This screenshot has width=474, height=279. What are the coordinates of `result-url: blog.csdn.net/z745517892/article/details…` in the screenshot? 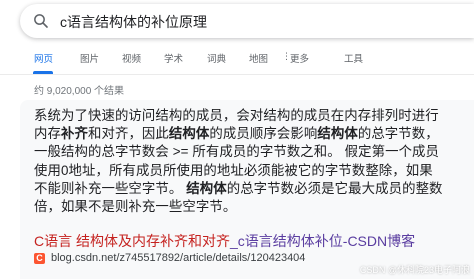 It's located at (178, 258).